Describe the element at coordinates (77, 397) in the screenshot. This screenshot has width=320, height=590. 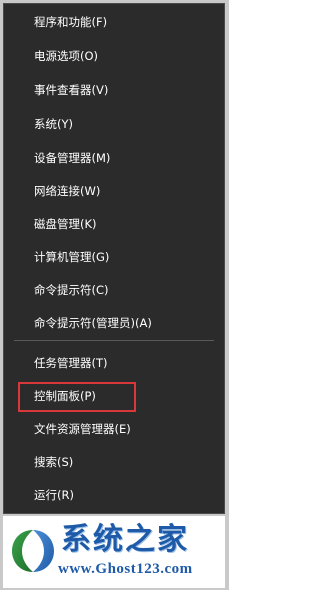
I see `control-panel-highlight-box` at that location.